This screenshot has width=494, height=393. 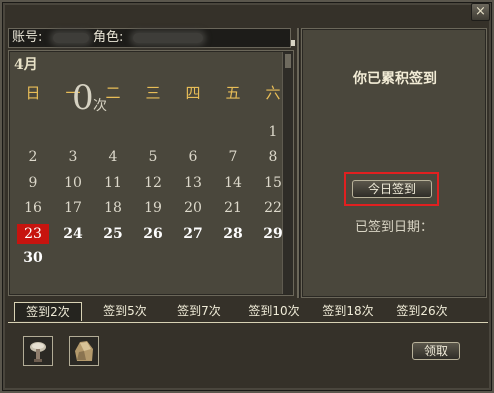 I want to click on calendar-day: 15, so click(x=273, y=183).